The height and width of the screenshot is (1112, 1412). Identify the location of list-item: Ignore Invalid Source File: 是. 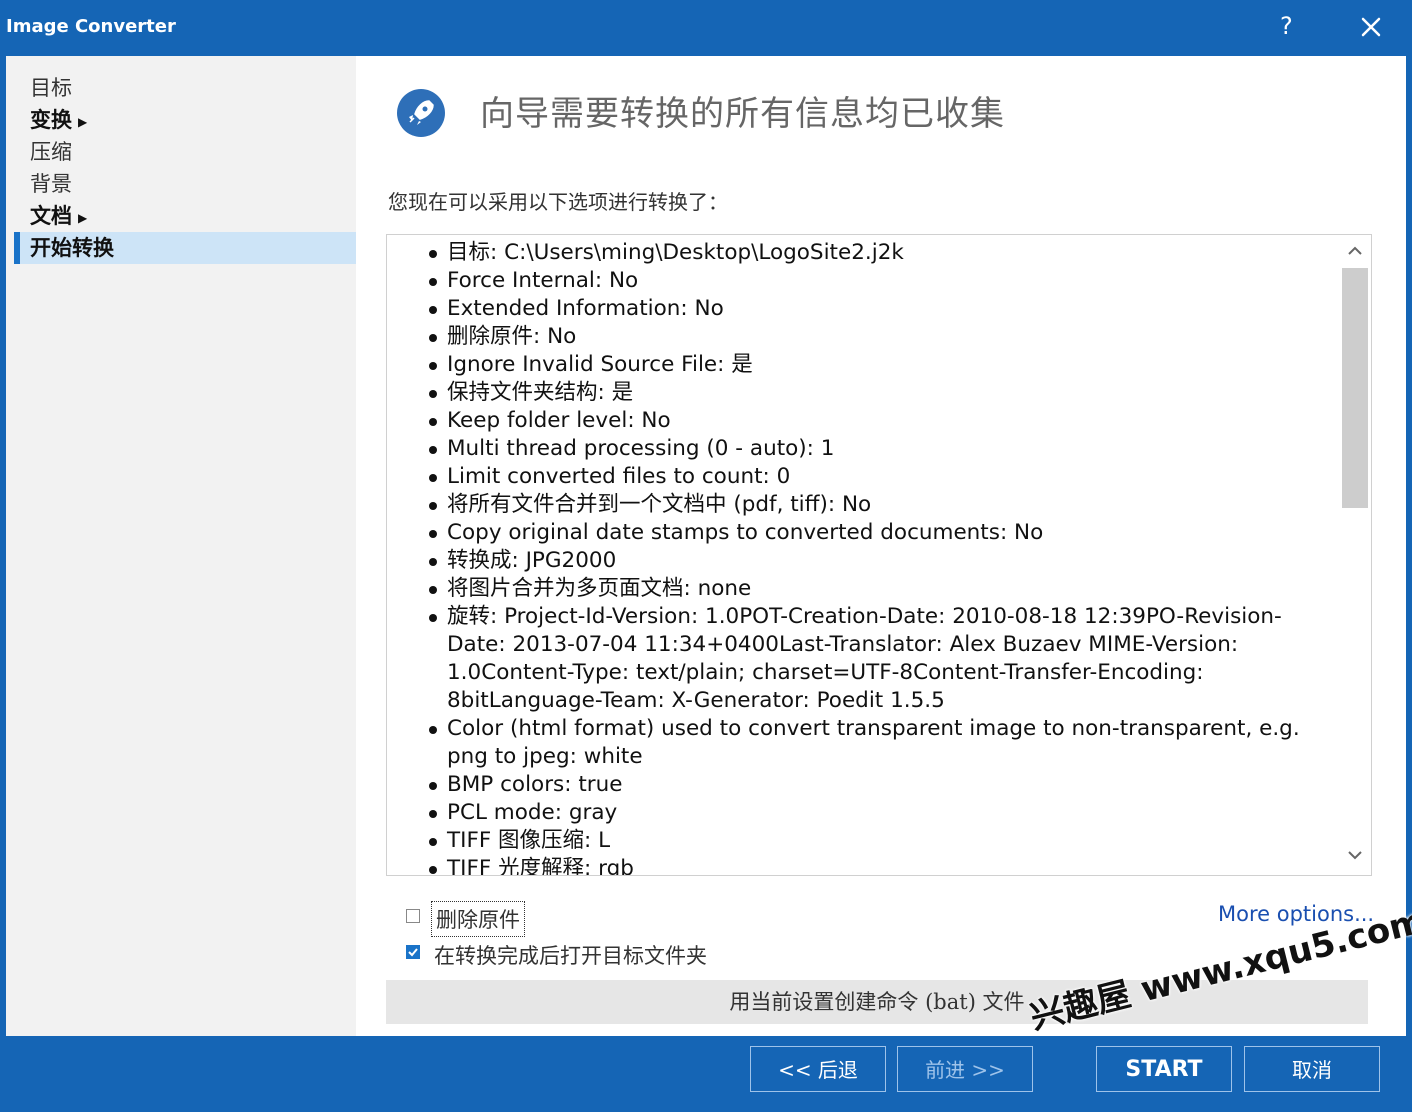
(880, 365).